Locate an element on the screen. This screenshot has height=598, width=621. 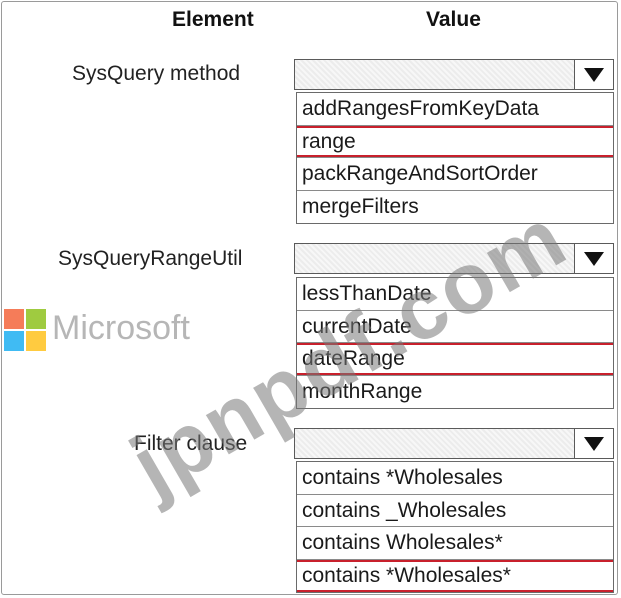
sysquery-method-label: SysQuery method is located at coordinates (156, 73).